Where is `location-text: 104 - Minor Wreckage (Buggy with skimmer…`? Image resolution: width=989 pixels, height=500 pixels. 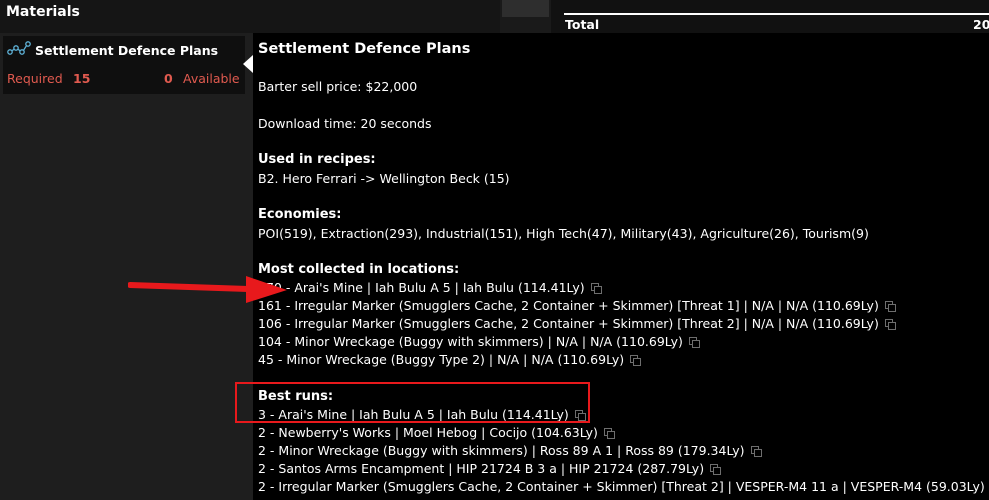
location-text: 104 - Minor Wreckage (Buggy with skimmer… is located at coordinates (470, 341).